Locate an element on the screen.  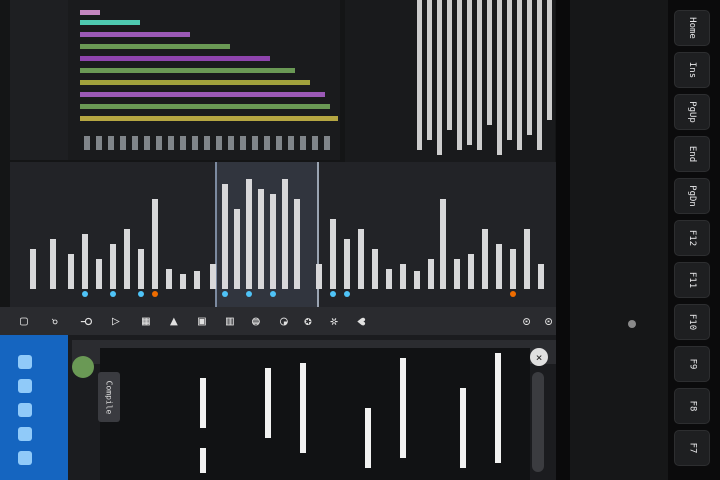
app-logo is located at coordinates (83, 367).